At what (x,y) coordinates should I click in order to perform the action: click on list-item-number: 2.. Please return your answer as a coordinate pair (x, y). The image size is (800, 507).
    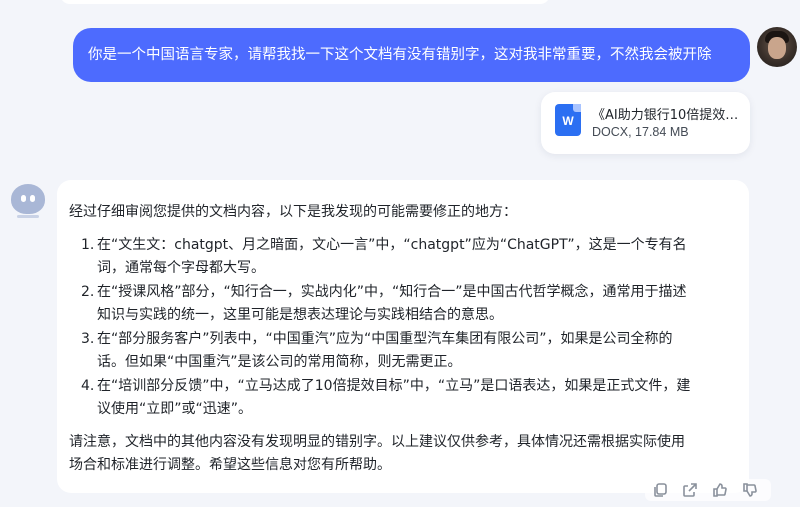
    Looking at the image, I should click on (88, 291).